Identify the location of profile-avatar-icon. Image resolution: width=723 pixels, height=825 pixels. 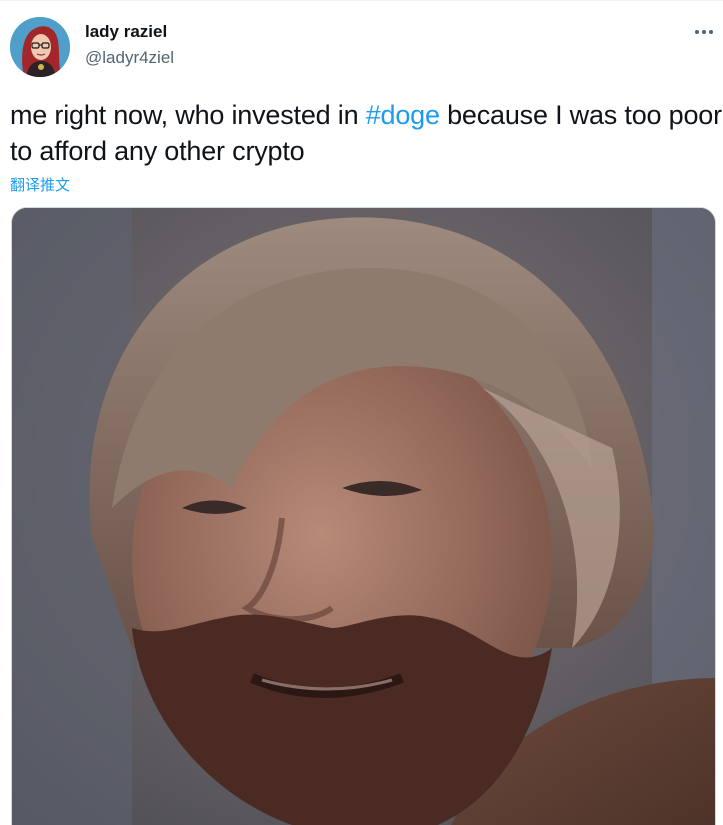
(40, 47).